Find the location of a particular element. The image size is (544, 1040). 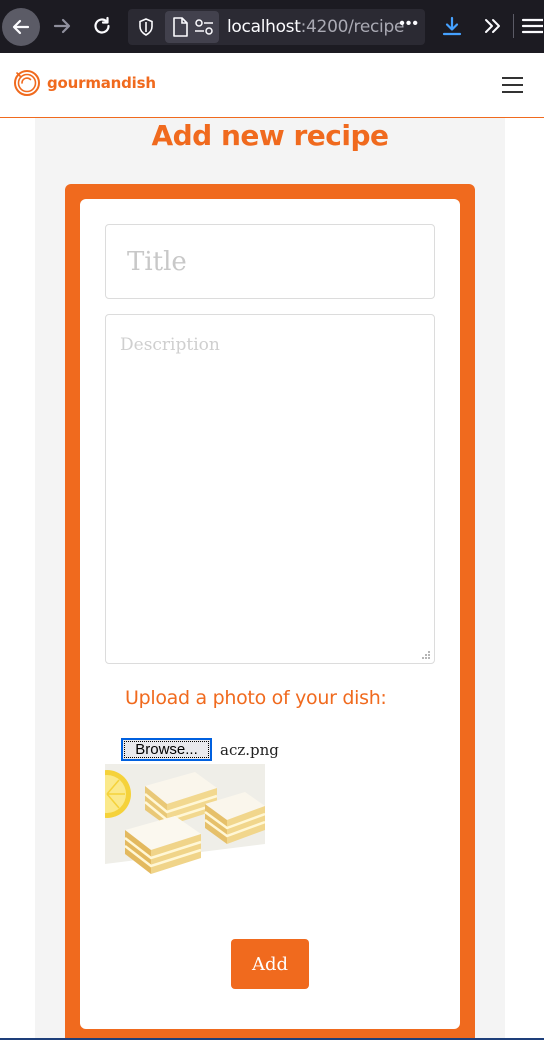

forward-button is located at coordinates (62, 26).